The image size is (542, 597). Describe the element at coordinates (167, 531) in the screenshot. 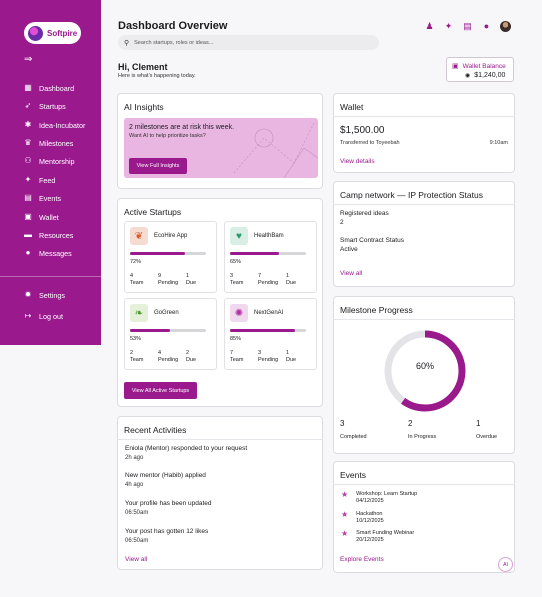

I see `activity-text: Your post has gotten 12 likes` at that location.